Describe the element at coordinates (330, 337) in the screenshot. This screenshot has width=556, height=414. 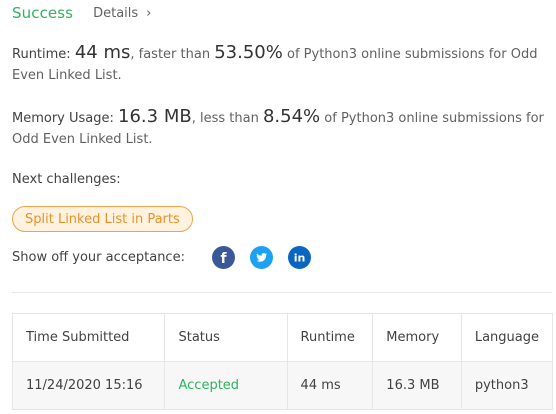
I see `column-header: Runtime` at that location.